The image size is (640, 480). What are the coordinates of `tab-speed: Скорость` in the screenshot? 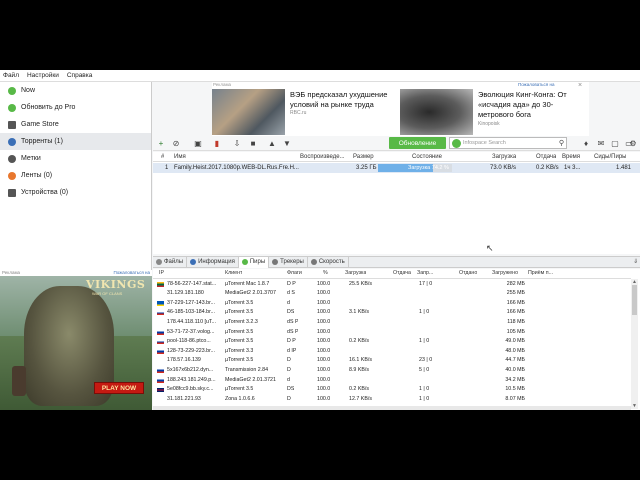 It's located at (328, 262).